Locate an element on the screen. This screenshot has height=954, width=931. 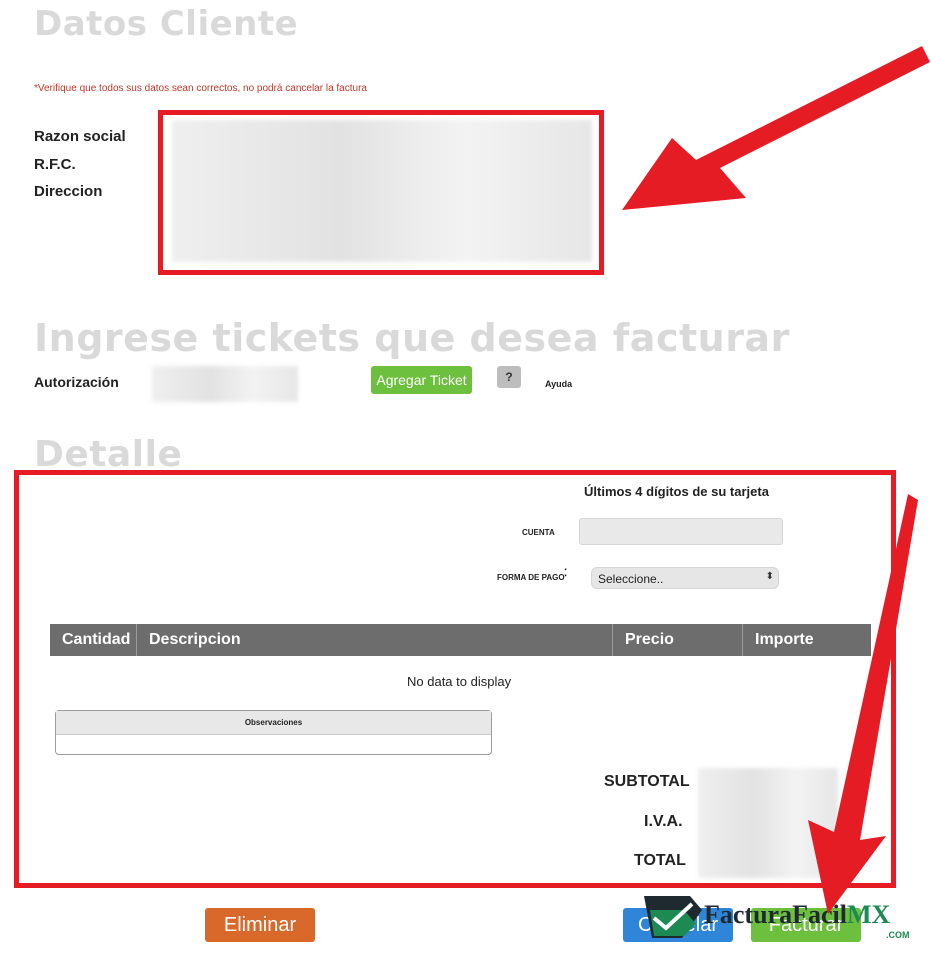
razon-social-label: Razon social is located at coordinates (80, 136).